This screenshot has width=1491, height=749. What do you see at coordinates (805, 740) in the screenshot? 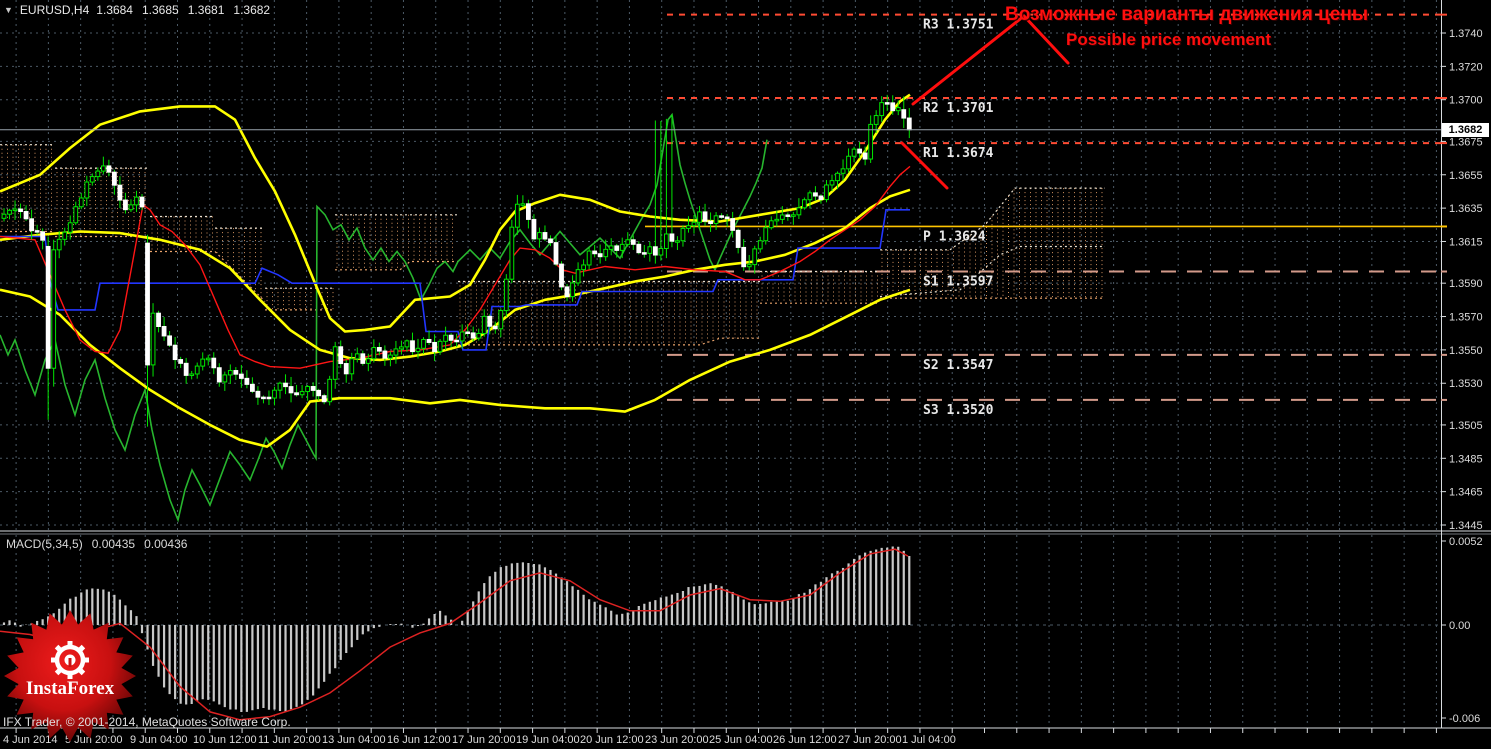
I see `time-axis-label: 26 Jun 12:00` at bounding box center [805, 740].